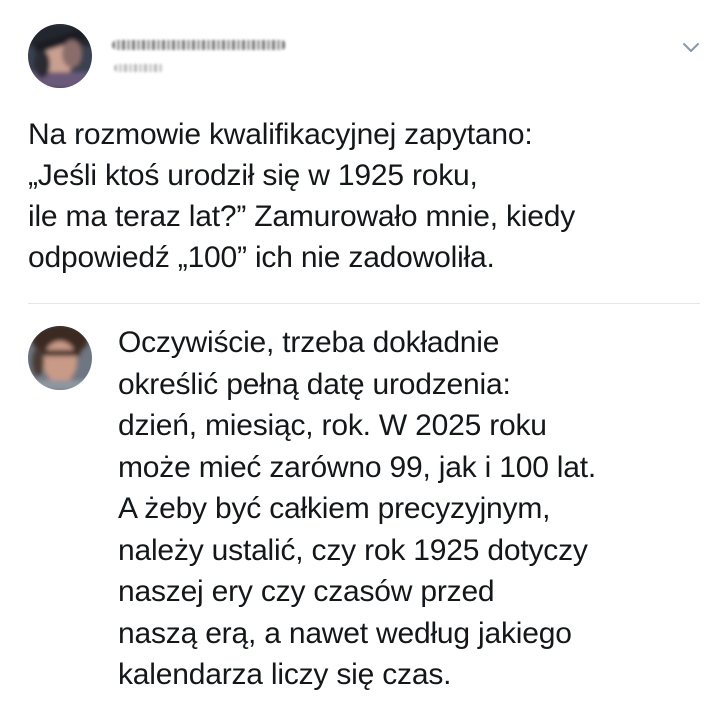  I want to click on tweet-line: „Jeśli ktoś urodził się w 1925 roku,, so click(253, 175).